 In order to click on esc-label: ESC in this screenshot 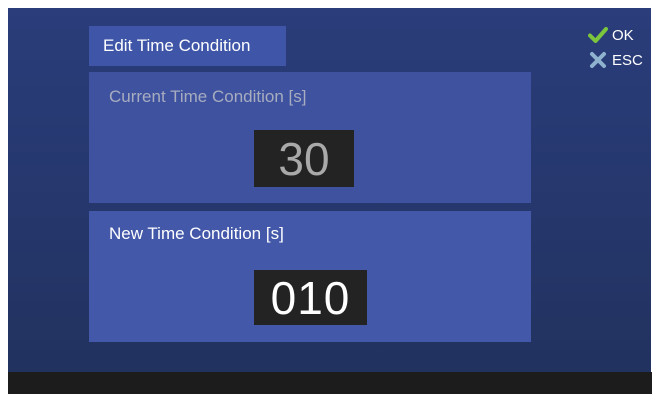, I will do `click(627, 60)`.